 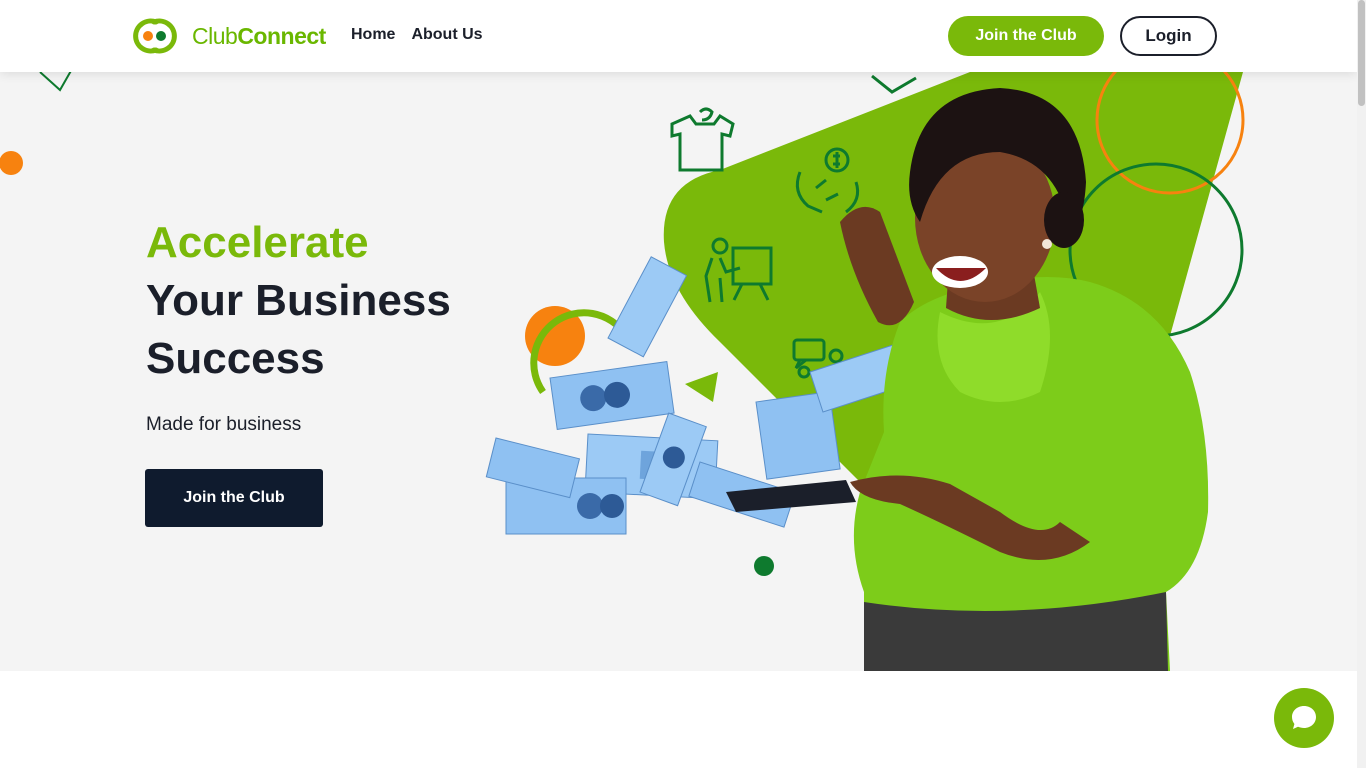 What do you see at coordinates (894, 84) in the screenshot?
I see `chart-icon` at bounding box center [894, 84].